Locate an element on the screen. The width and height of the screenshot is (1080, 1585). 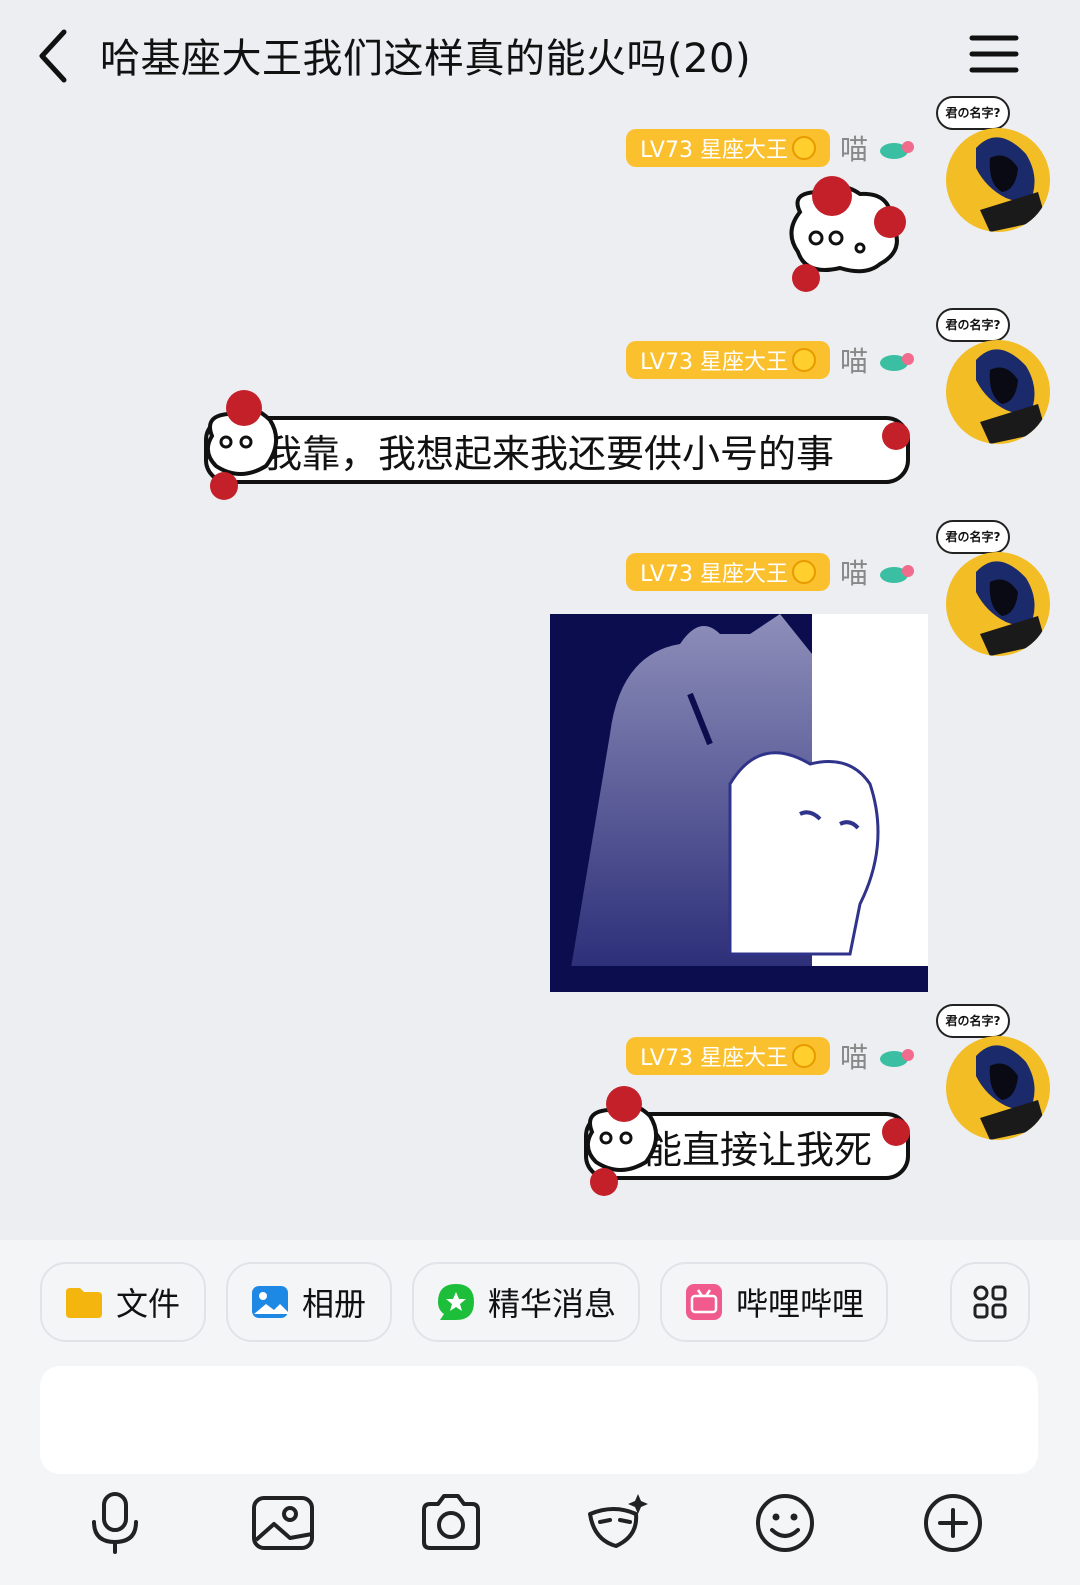
camera-icon is located at coordinates (451, 1523).